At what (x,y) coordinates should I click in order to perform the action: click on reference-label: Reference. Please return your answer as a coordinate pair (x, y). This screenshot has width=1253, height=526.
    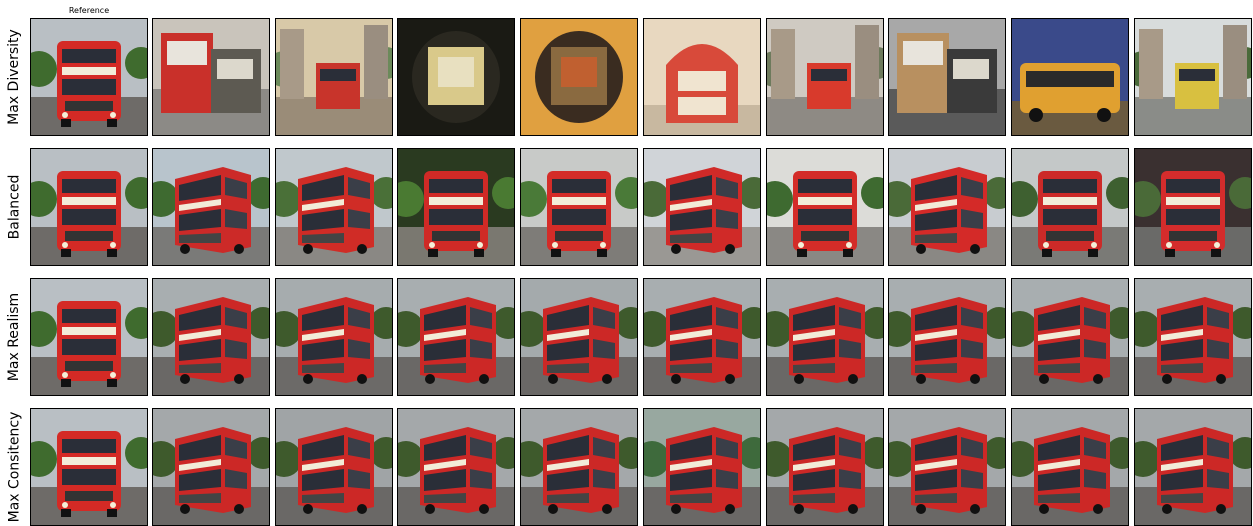
    Looking at the image, I should click on (89, 10).